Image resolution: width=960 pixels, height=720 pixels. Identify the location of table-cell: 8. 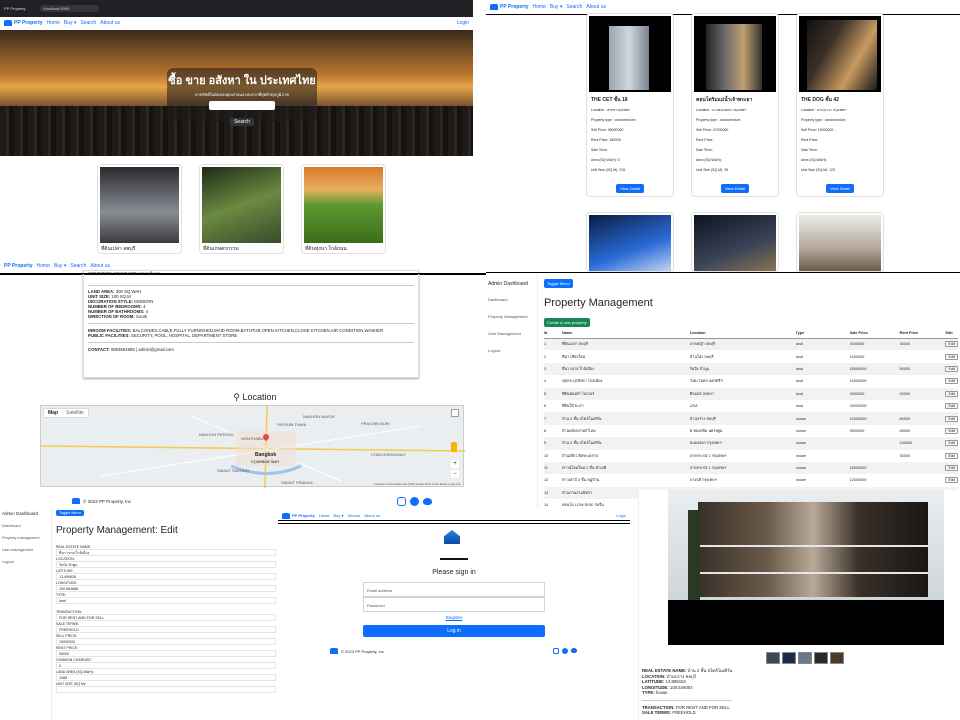
(545, 430).